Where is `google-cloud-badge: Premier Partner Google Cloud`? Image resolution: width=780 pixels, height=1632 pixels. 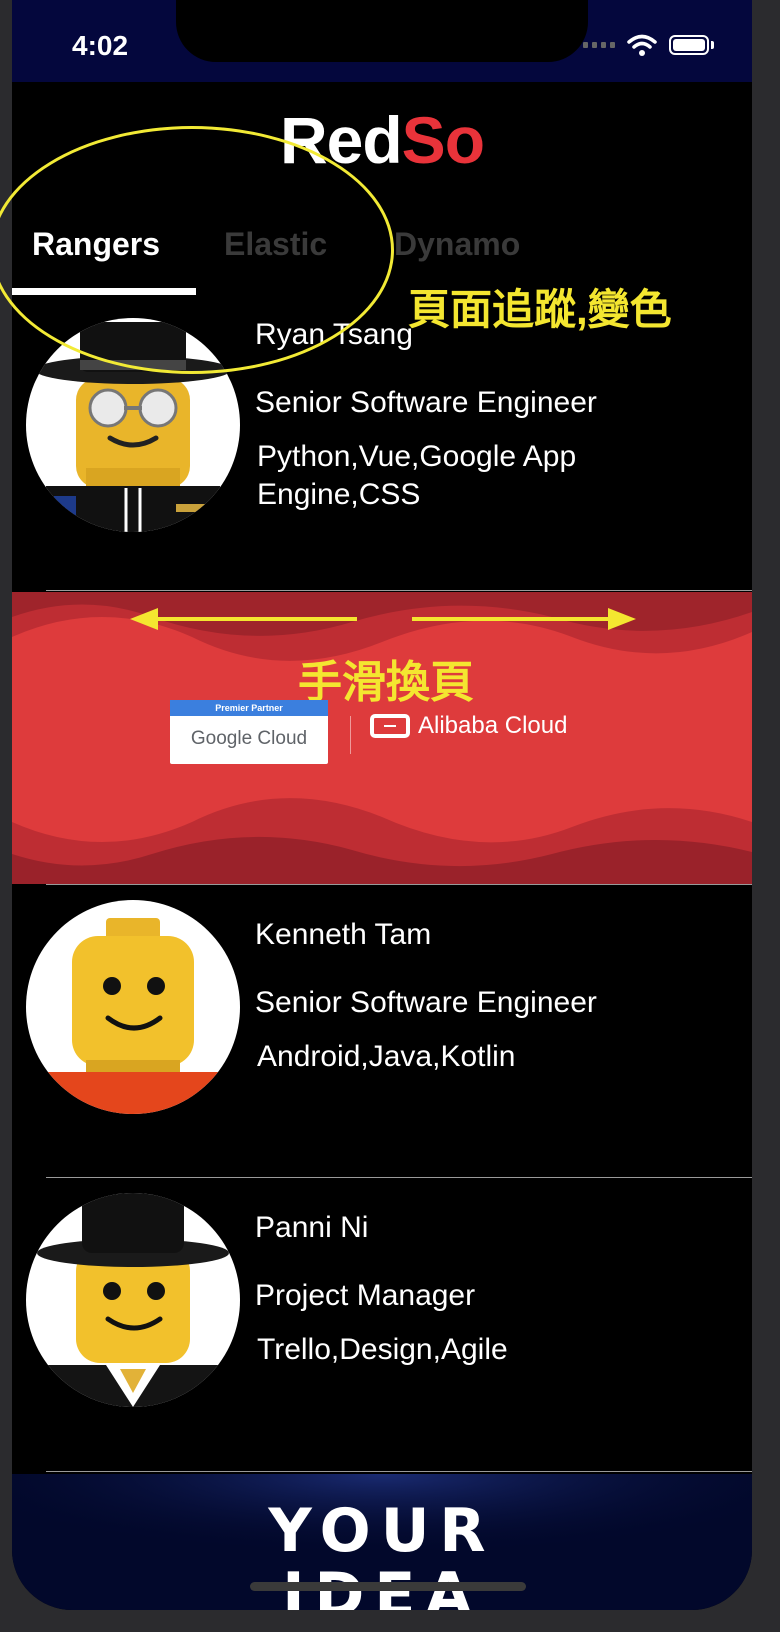 google-cloud-badge: Premier Partner Google Cloud is located at coordinates (249, 732).